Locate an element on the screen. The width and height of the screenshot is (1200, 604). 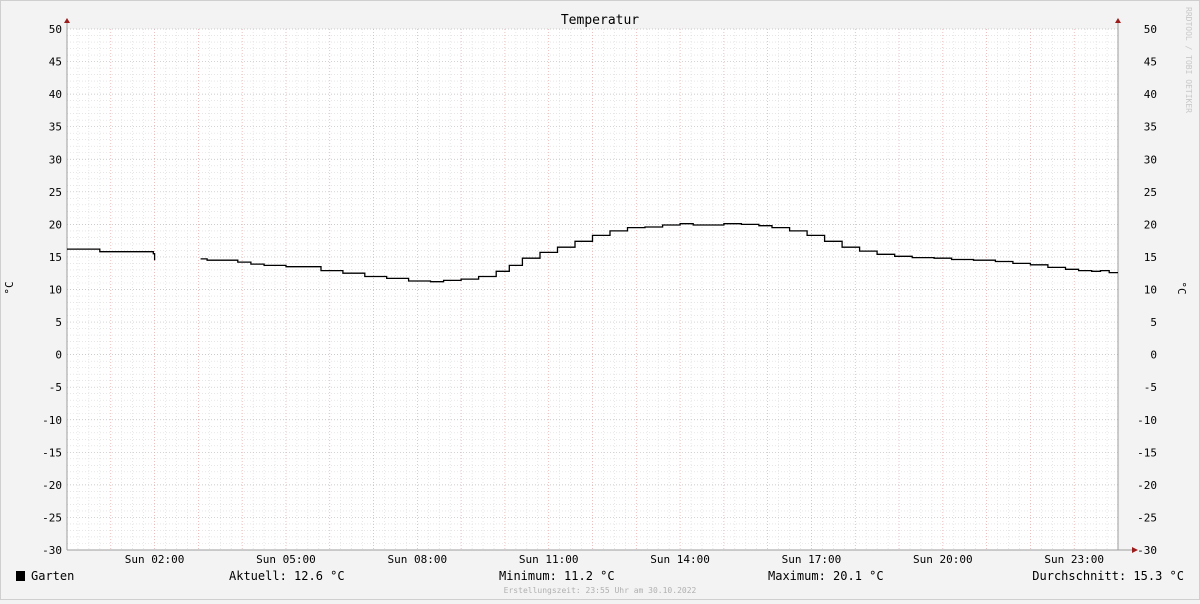
y-tick-label-right: -30 is located at coordinates (1147, 550).